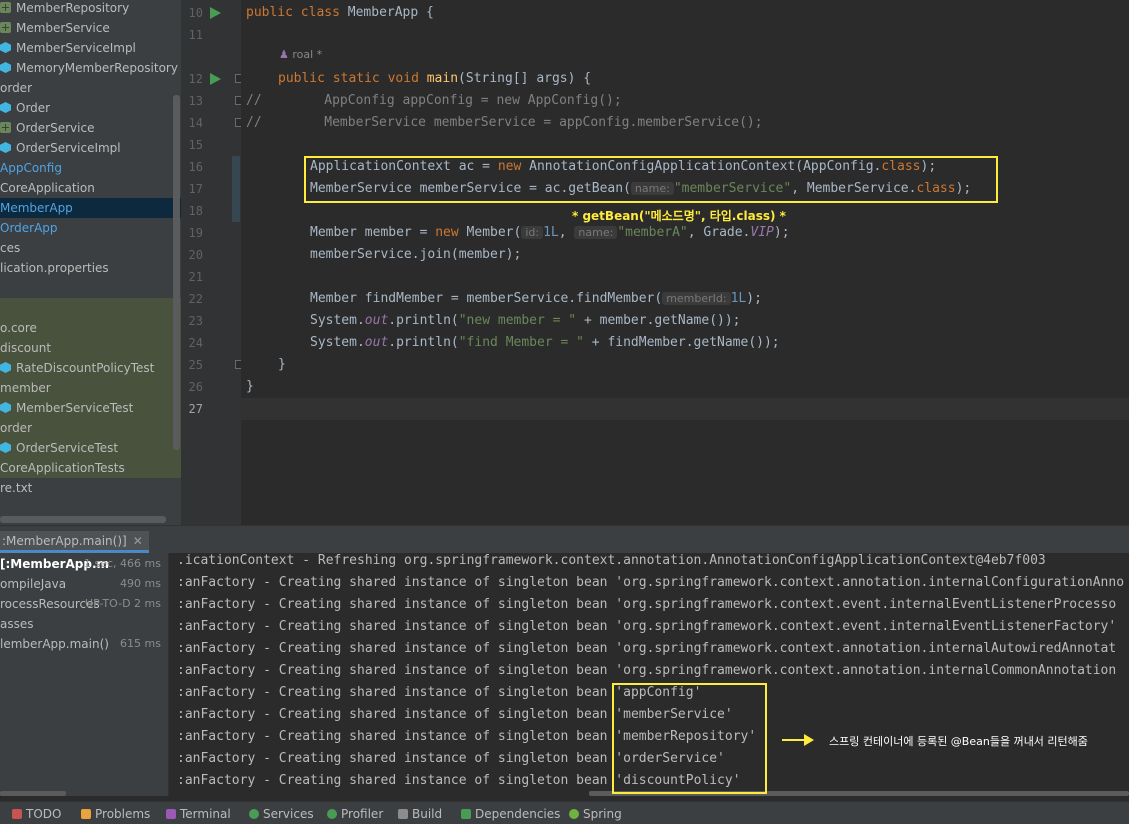 This screenshot has height=824, width=1129. Describe the element at coordinates (195, 299) in the screenshot. I see `line-number: 22` at that location.